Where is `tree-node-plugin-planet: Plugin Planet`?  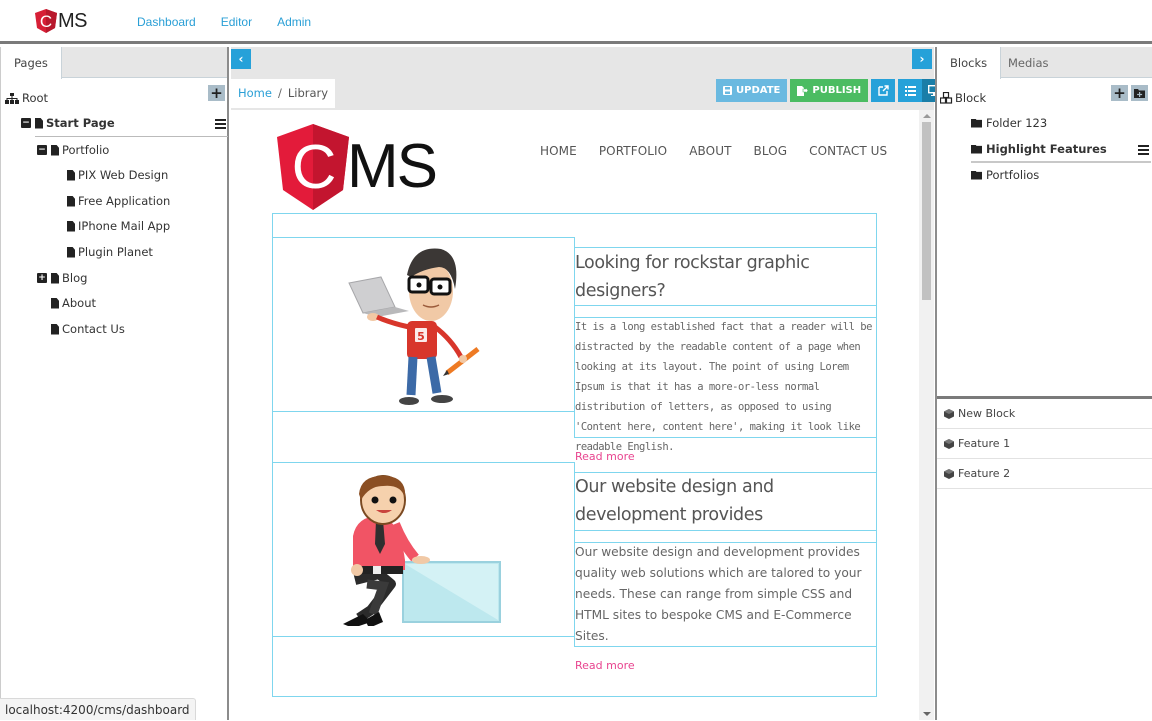
tree-node-plugin-planet: Plugin Planet is located at coordinates (110, 252).